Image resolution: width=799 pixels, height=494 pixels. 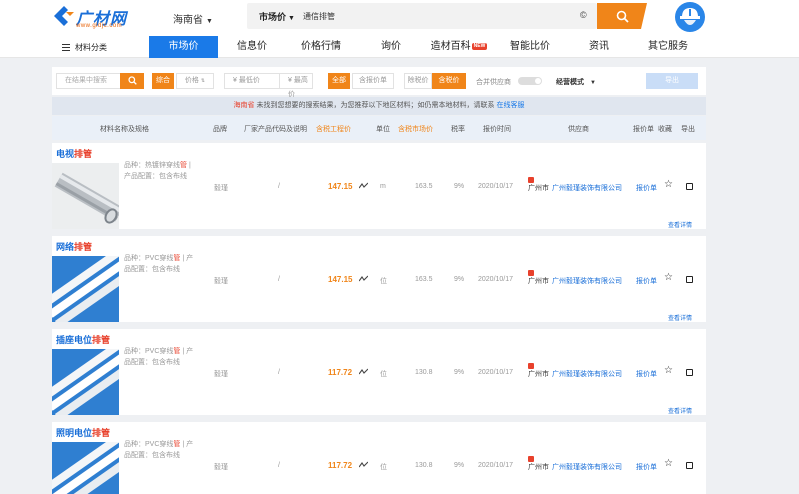 I want to click on site-logo: 广材网 www.gldjc.com, so click(x=97, y=18).